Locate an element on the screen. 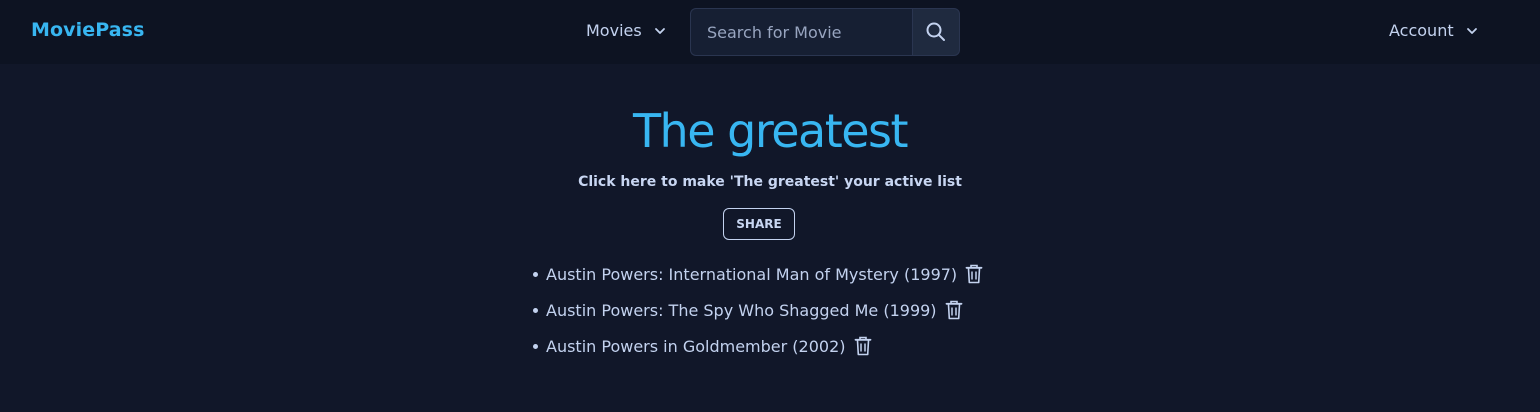 Image resolution: width=1540 pixels, height=412 pixels. movie-title: Austin Powers in Goldmember (2002) is located at coordinates (696, 346).